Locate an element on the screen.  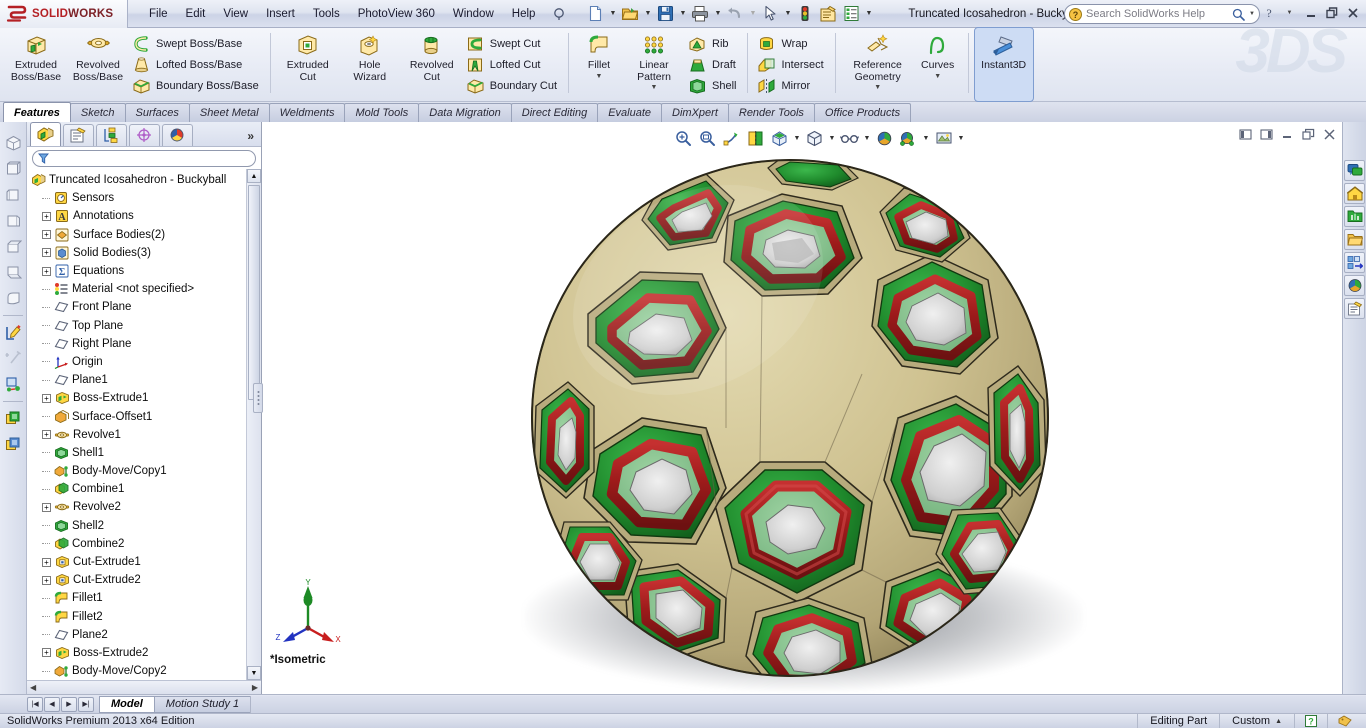
view-orientation-cube-icon is located at coordinates (779, 138).